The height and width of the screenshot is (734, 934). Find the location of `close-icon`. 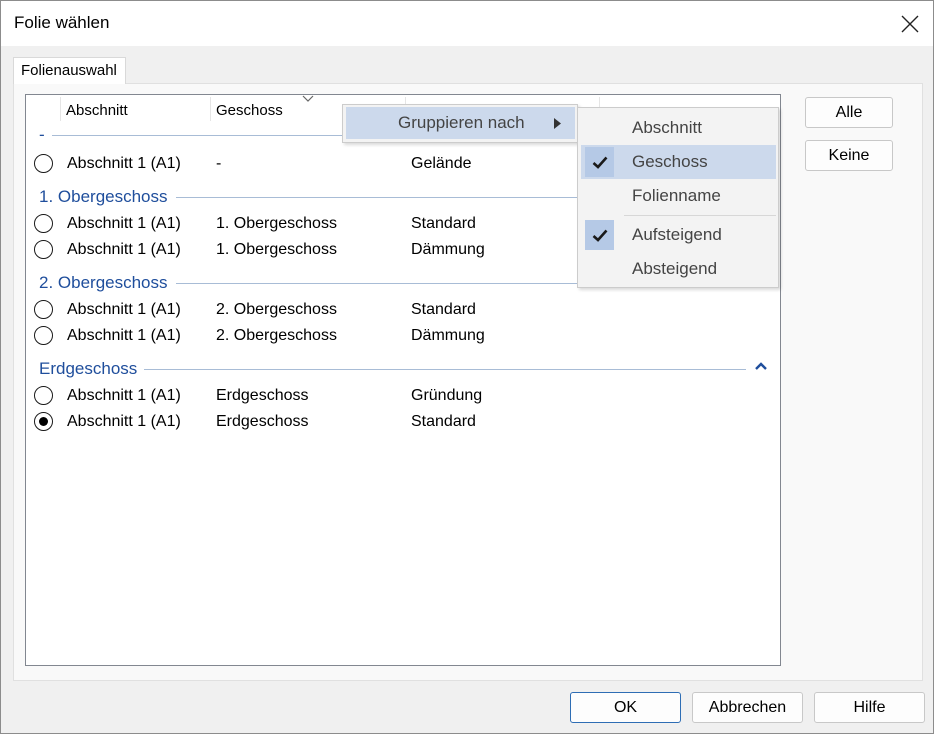

close-icon is located at coordinates (910, 24).